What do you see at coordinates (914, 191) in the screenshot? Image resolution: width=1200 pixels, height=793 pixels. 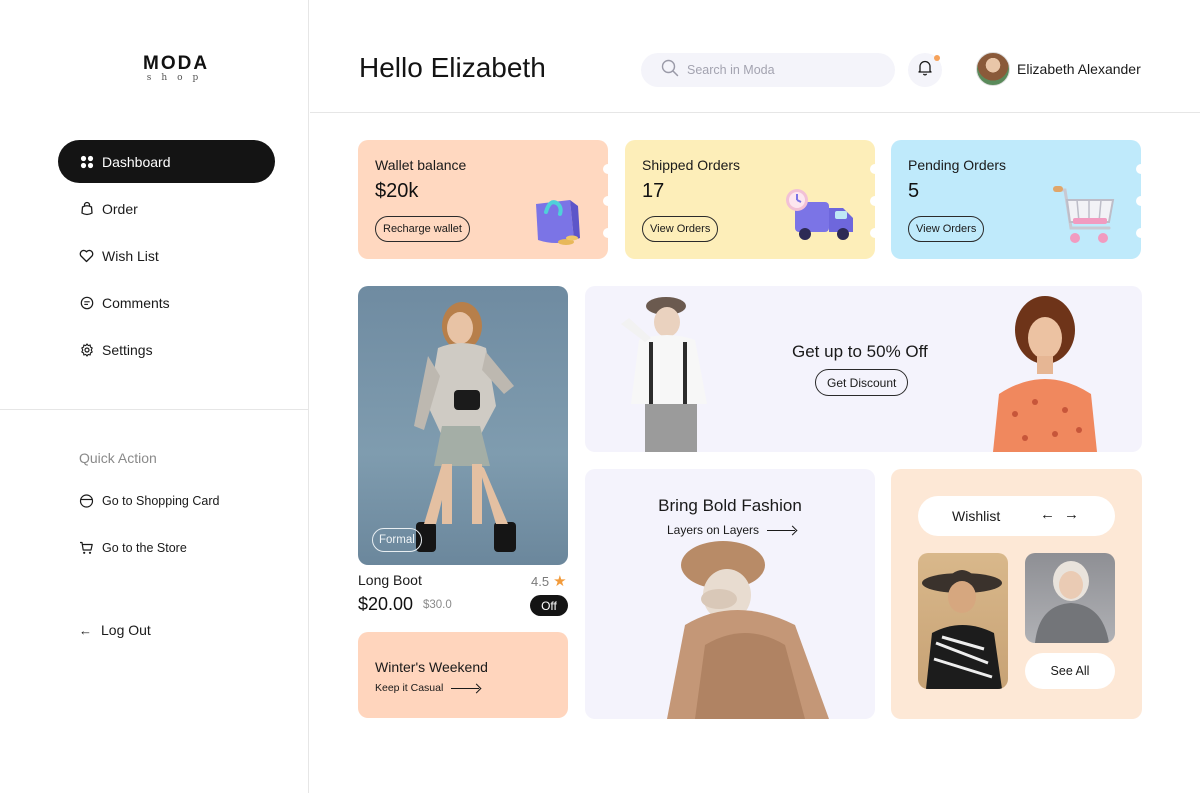 I see `pending-value: 5` at bounding box center [914, 191].